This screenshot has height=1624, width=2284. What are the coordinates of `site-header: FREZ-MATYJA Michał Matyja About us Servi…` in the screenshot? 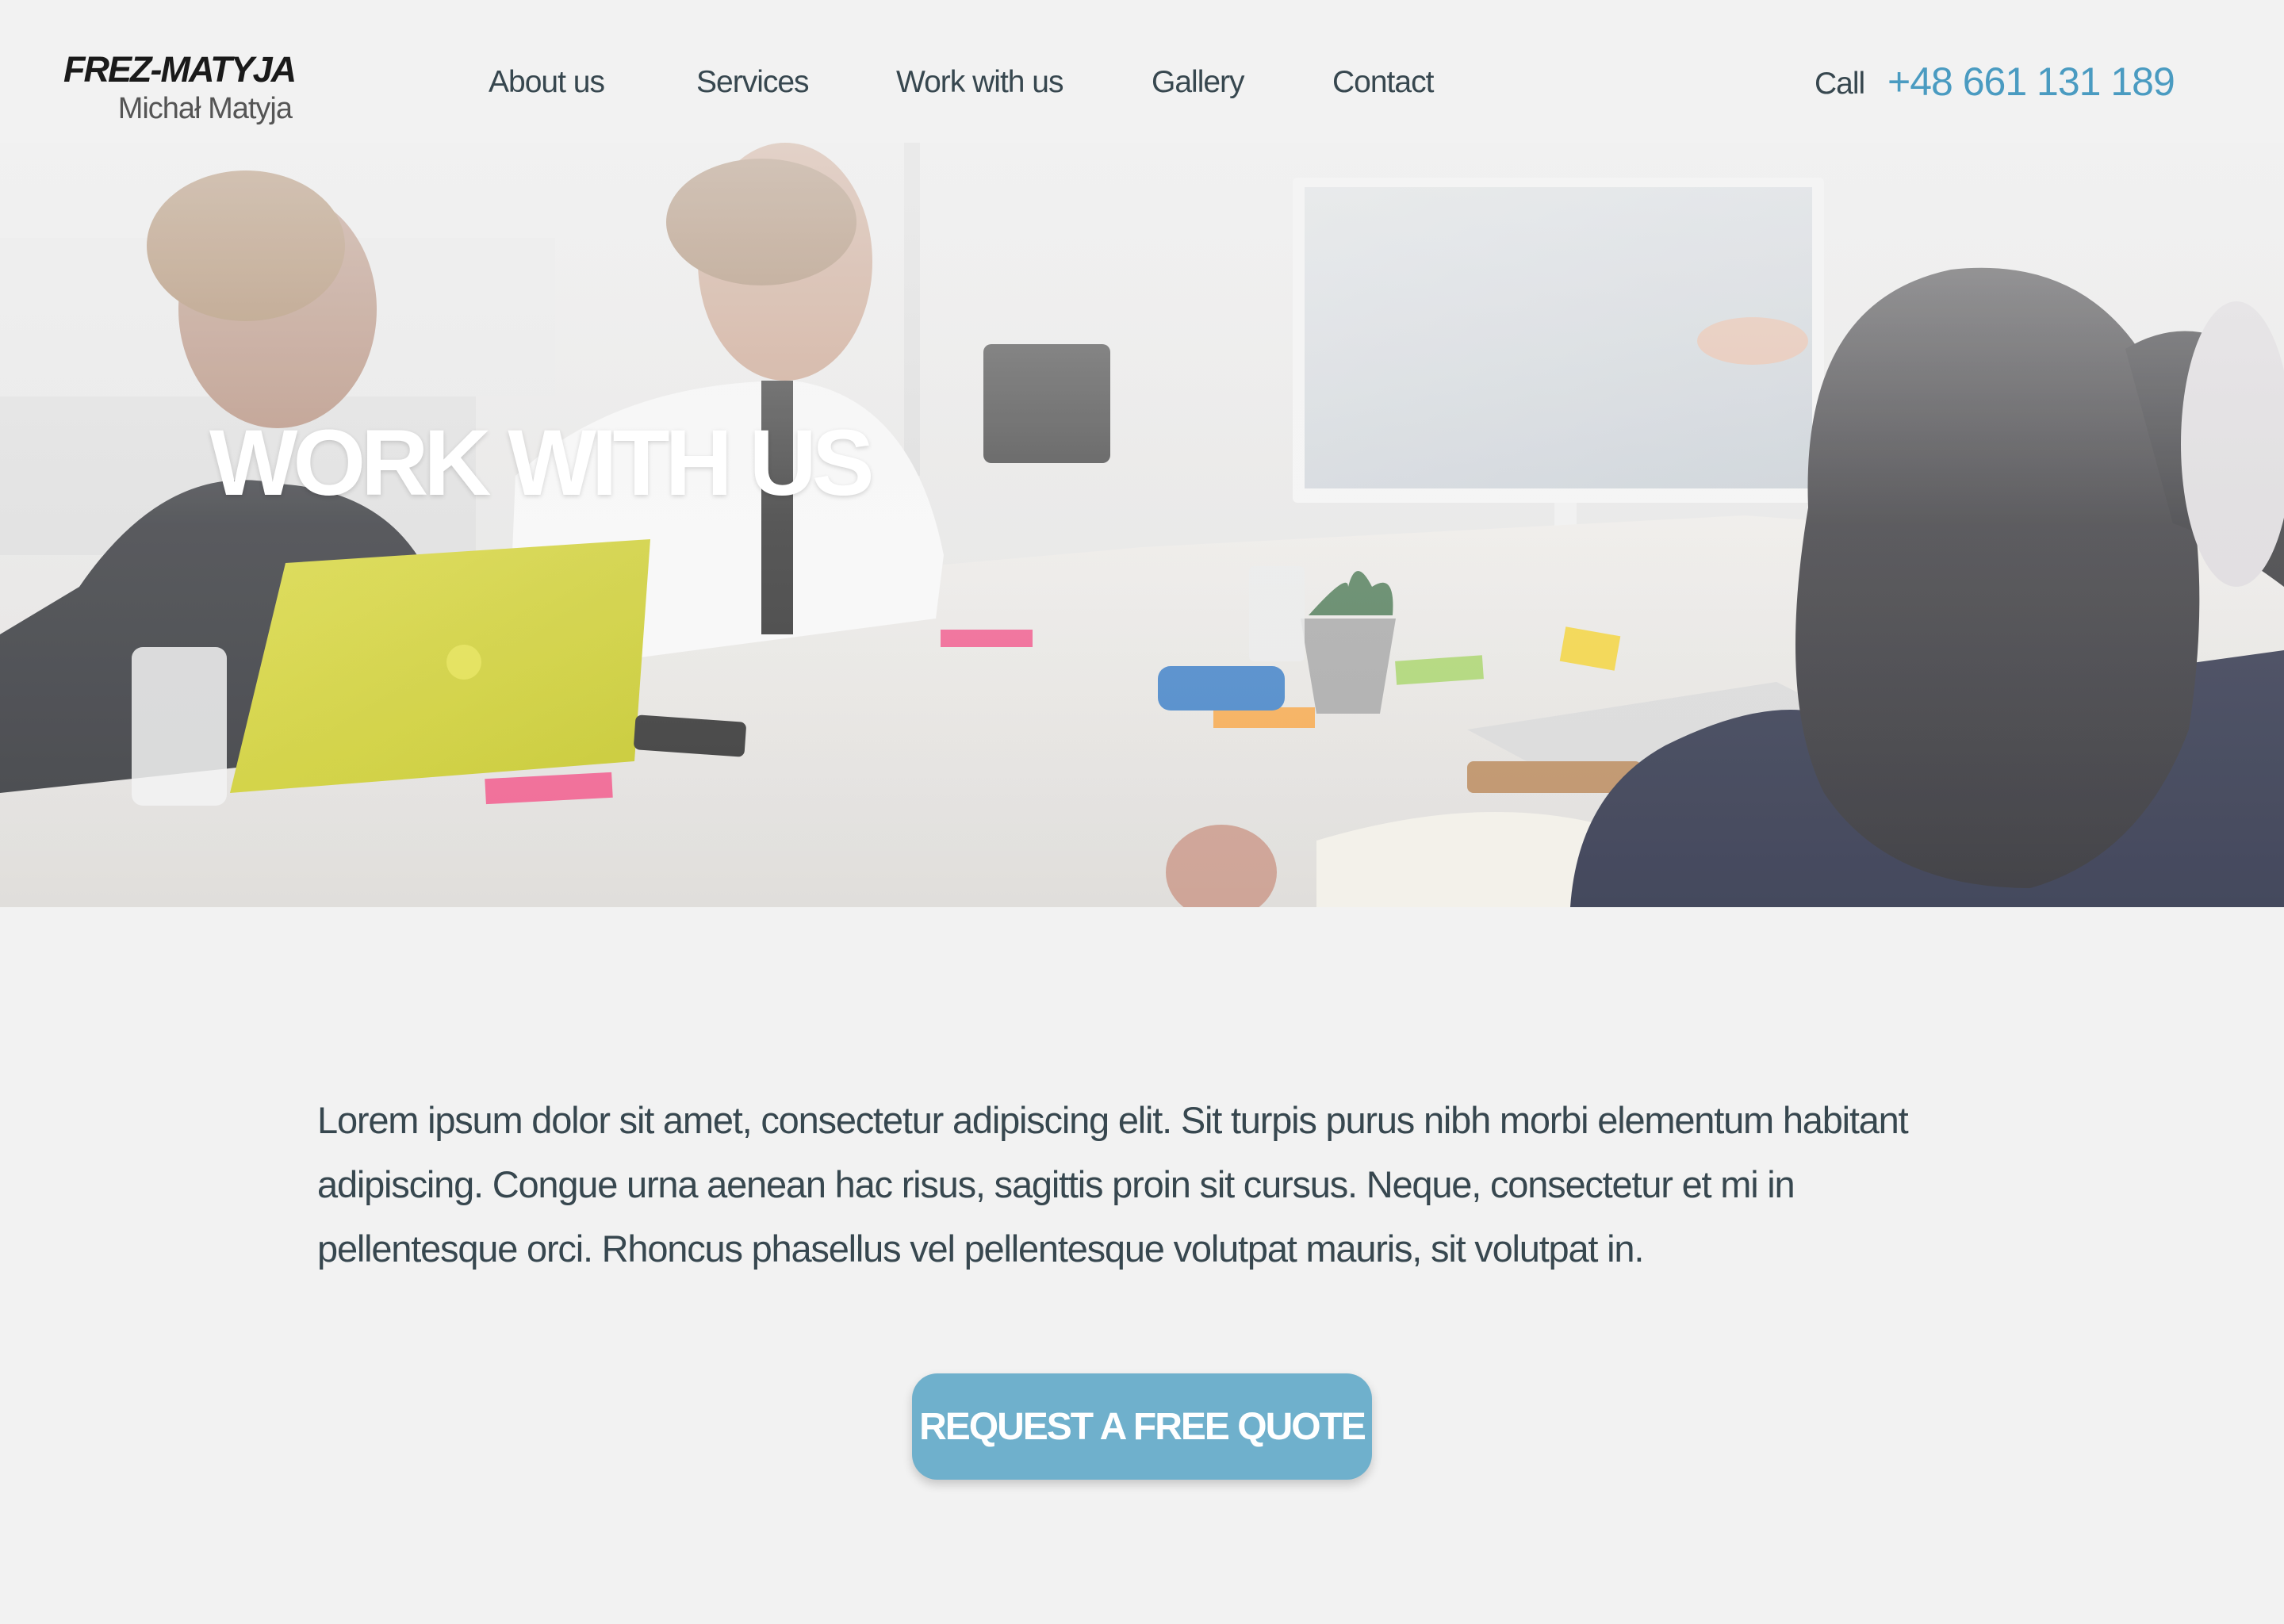 It's located at (1142, 71).